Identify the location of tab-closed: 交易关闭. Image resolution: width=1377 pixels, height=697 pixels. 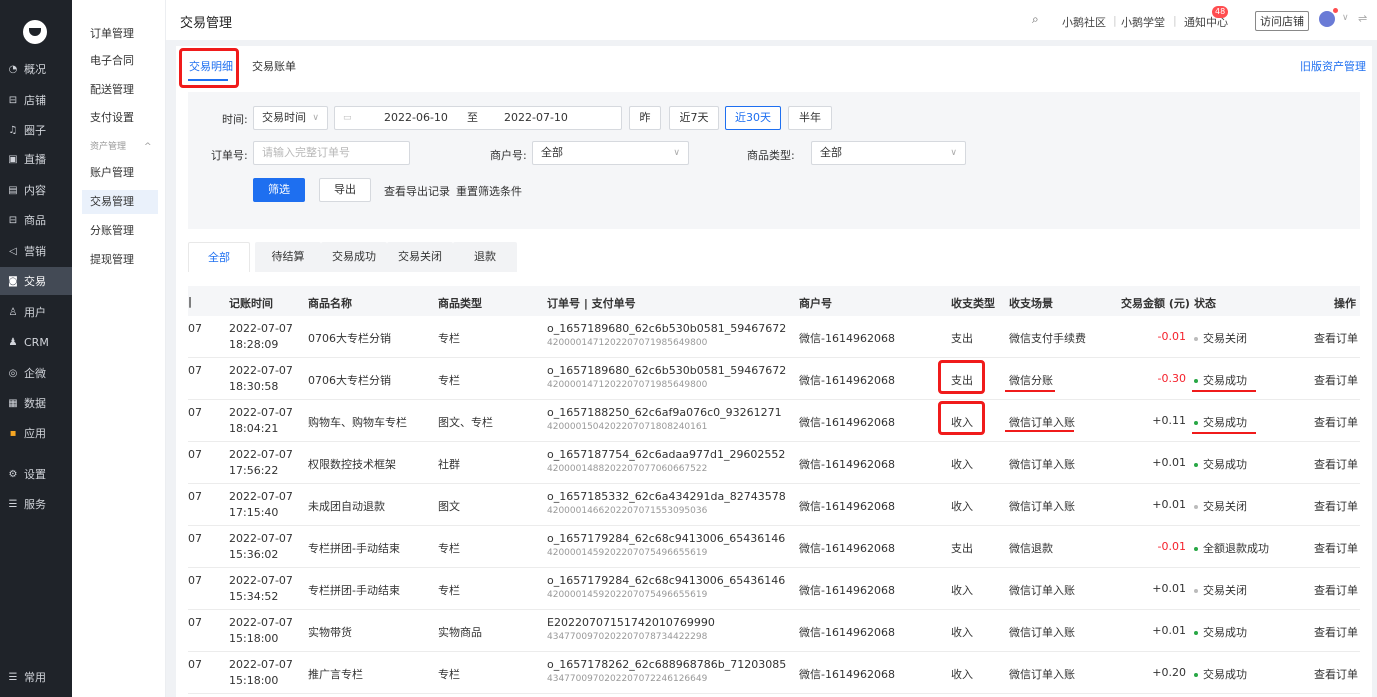
(420, 257).